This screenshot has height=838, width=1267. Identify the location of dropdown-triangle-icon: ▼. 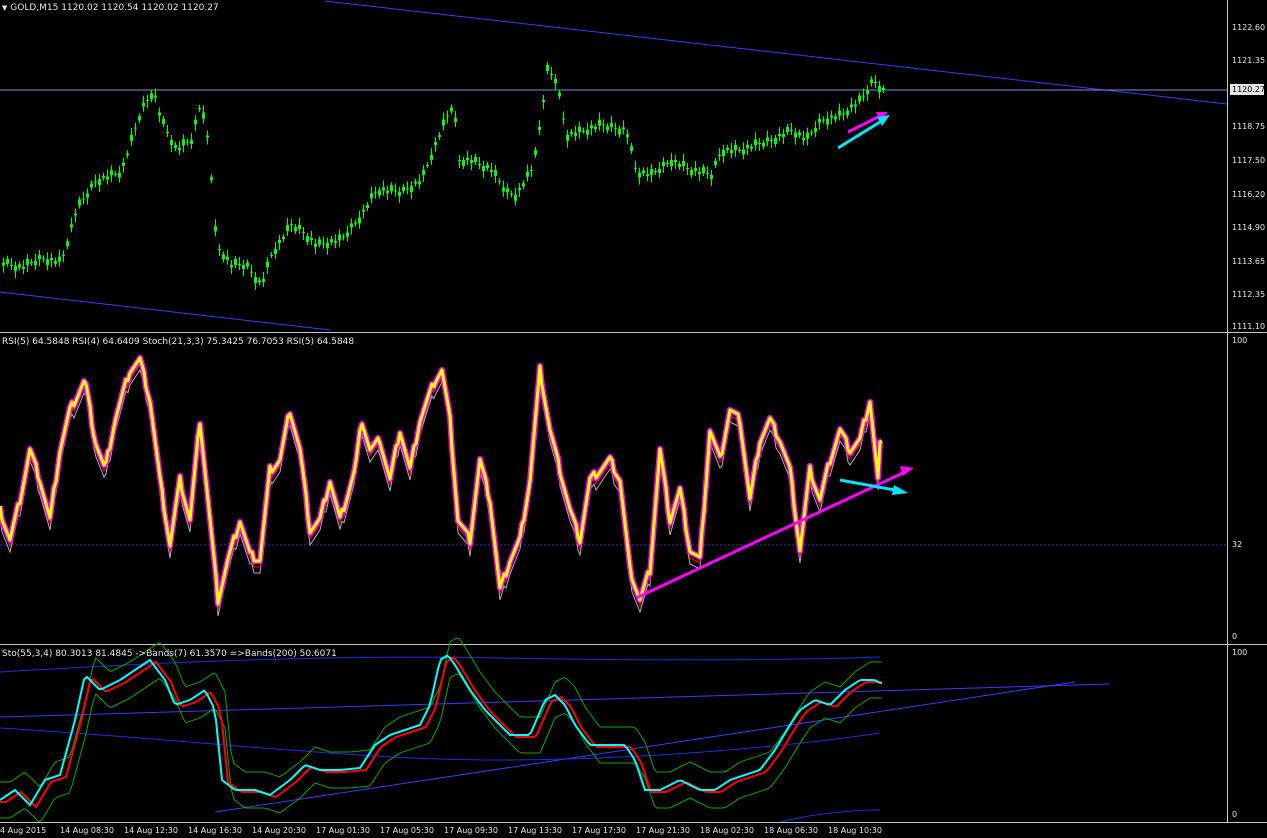
(4, 8).